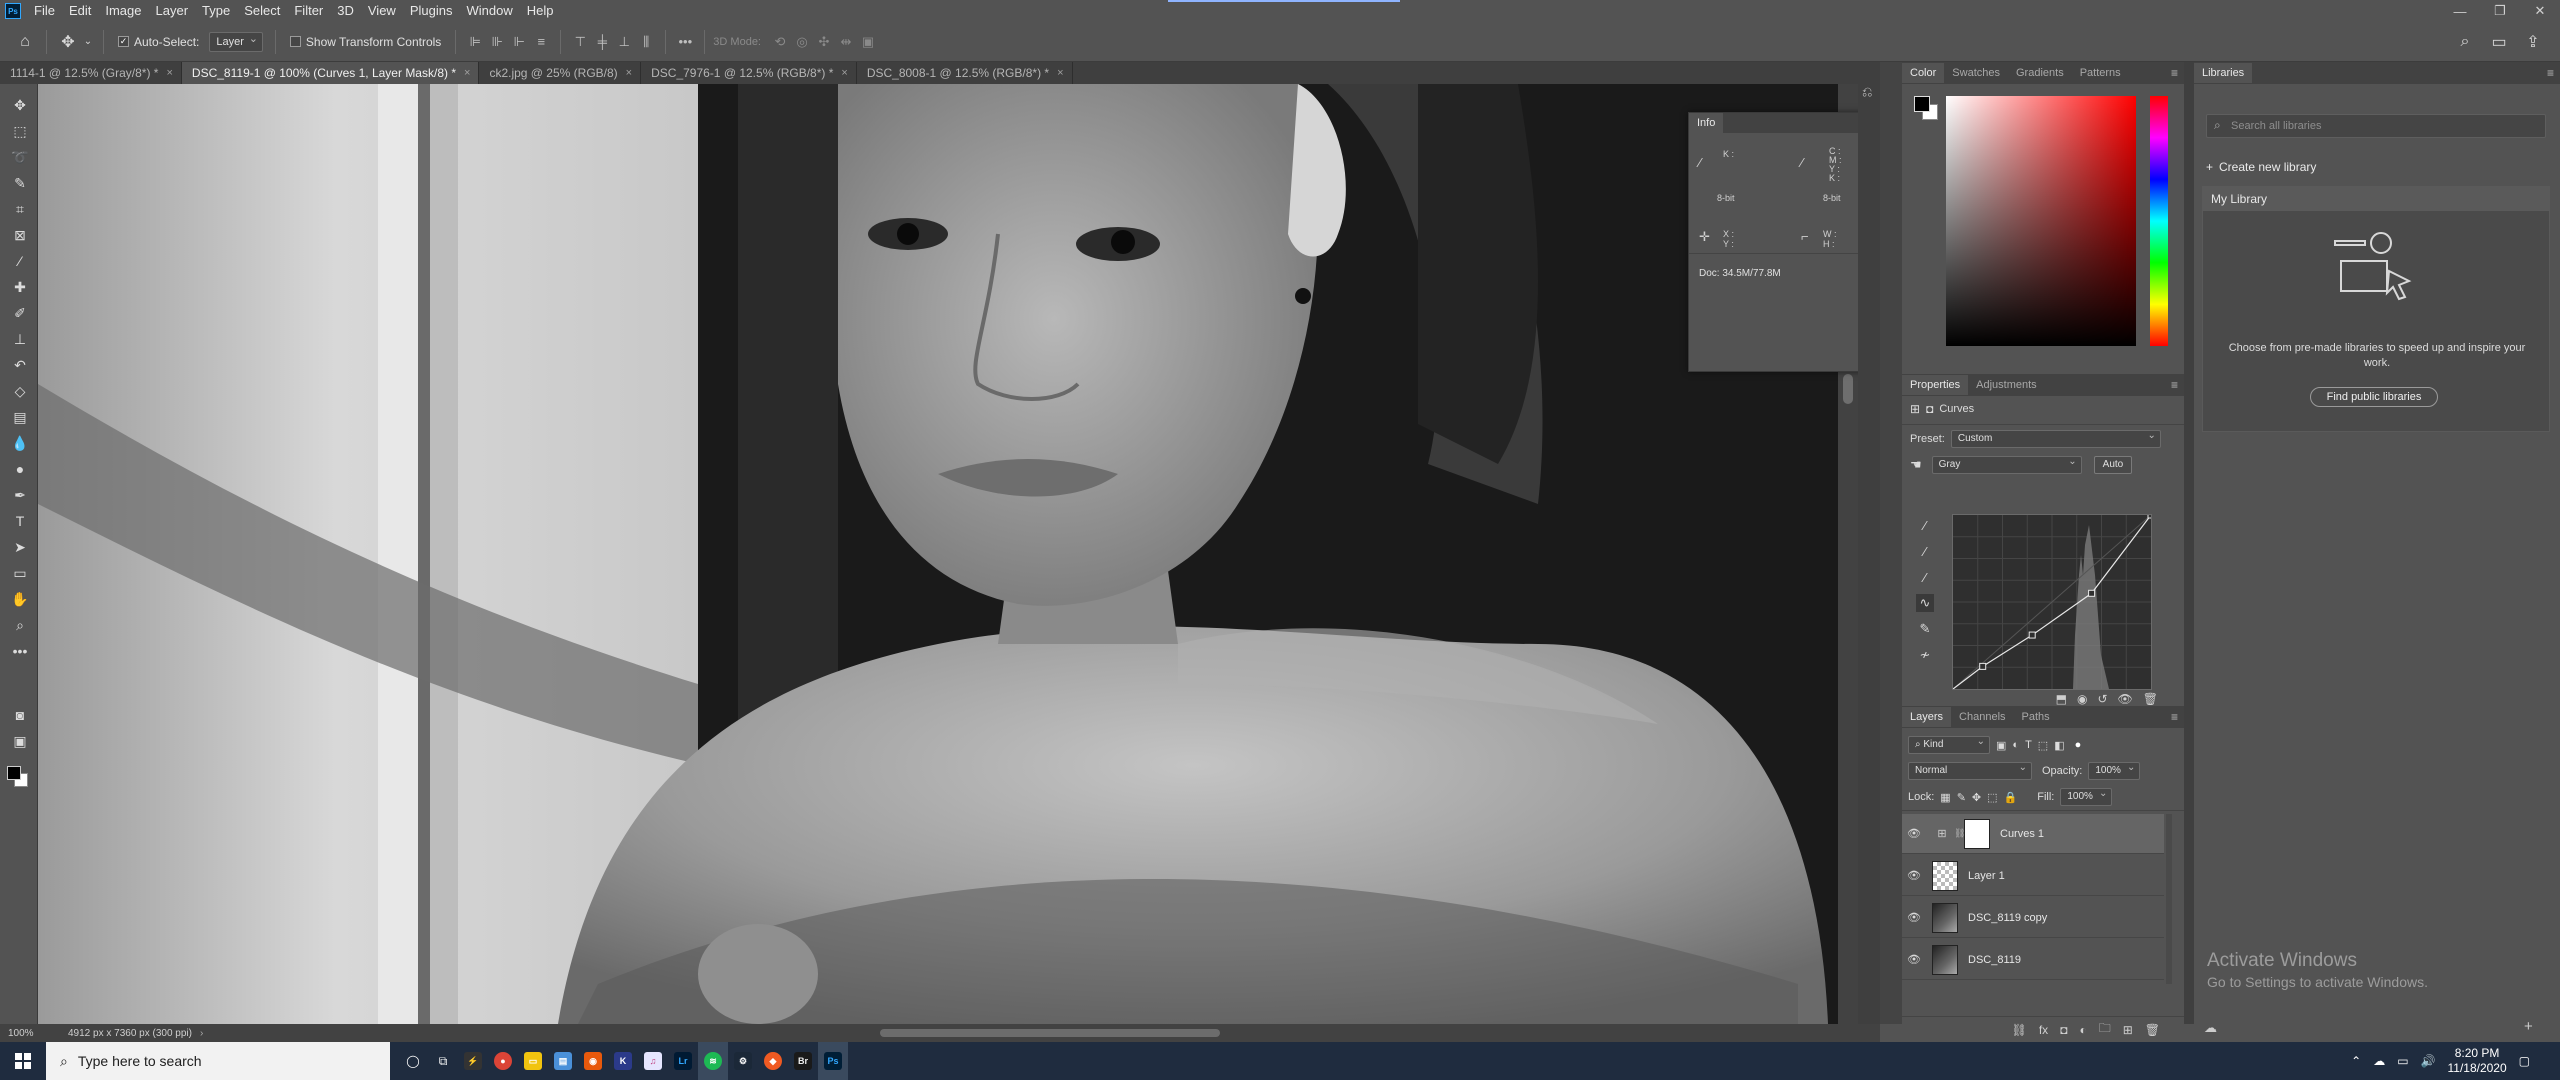  What do you see at coordinates (540, 11) in the screenshot?
I see `menu-help: Help` at bounding box center [540, 11].